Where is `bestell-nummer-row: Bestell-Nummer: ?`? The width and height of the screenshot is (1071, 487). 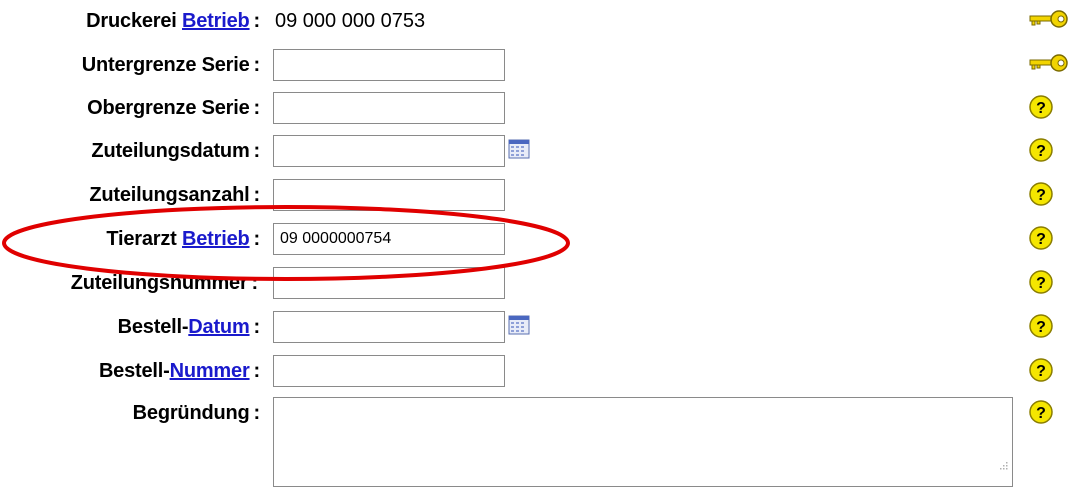 bestell-nummer-row: Bestell-Nummer: ? is located at coordinates (535, 372).